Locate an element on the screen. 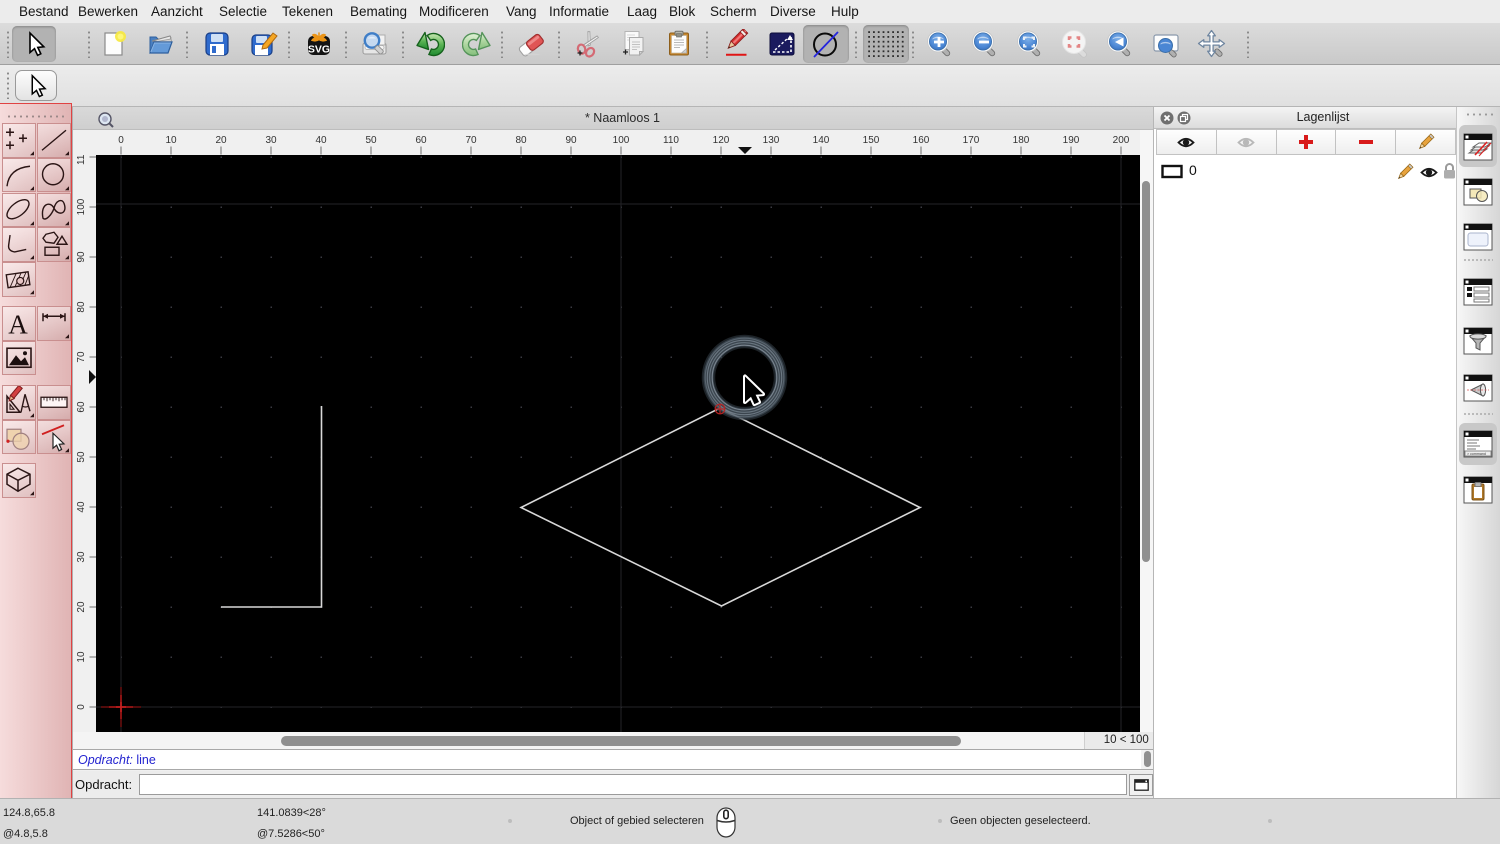 The height and width of the screenshot is (844, 1500). svg-text: 190 is located at coordinates (1071, 140).